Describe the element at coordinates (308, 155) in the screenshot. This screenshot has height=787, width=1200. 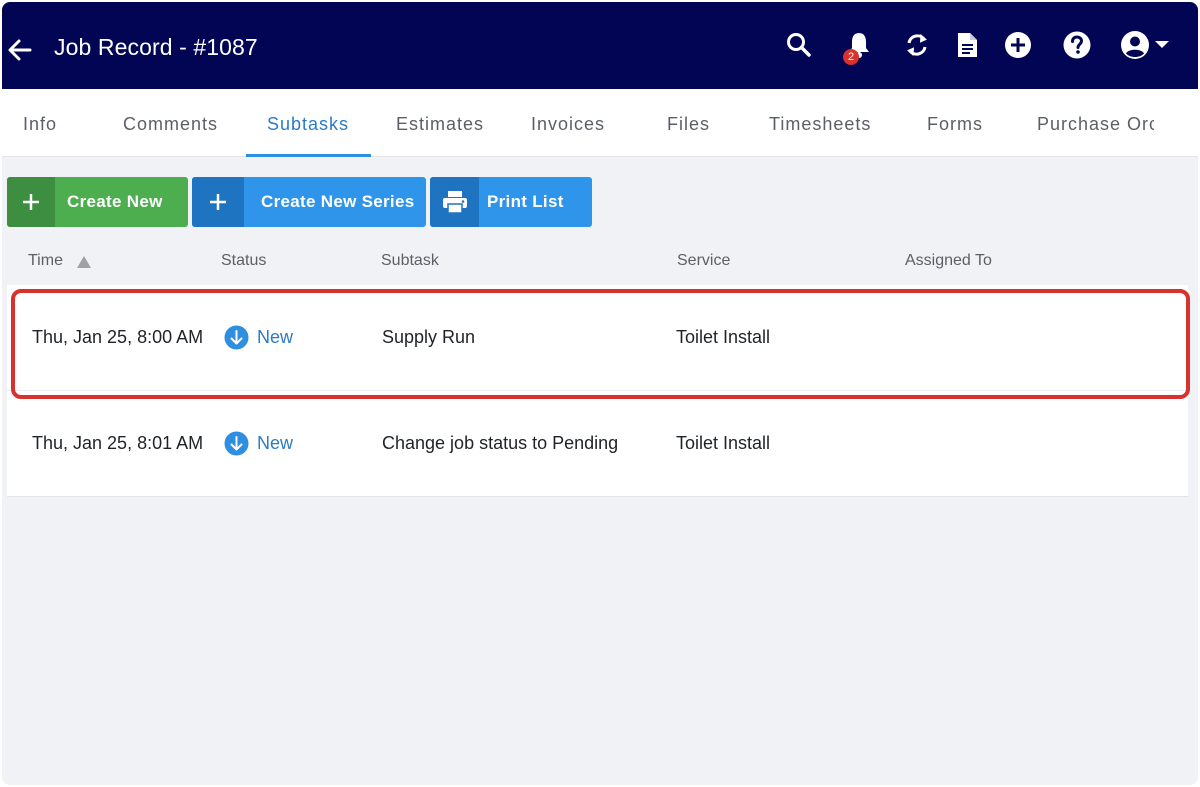
I see `active-tab-indicator` at that location.